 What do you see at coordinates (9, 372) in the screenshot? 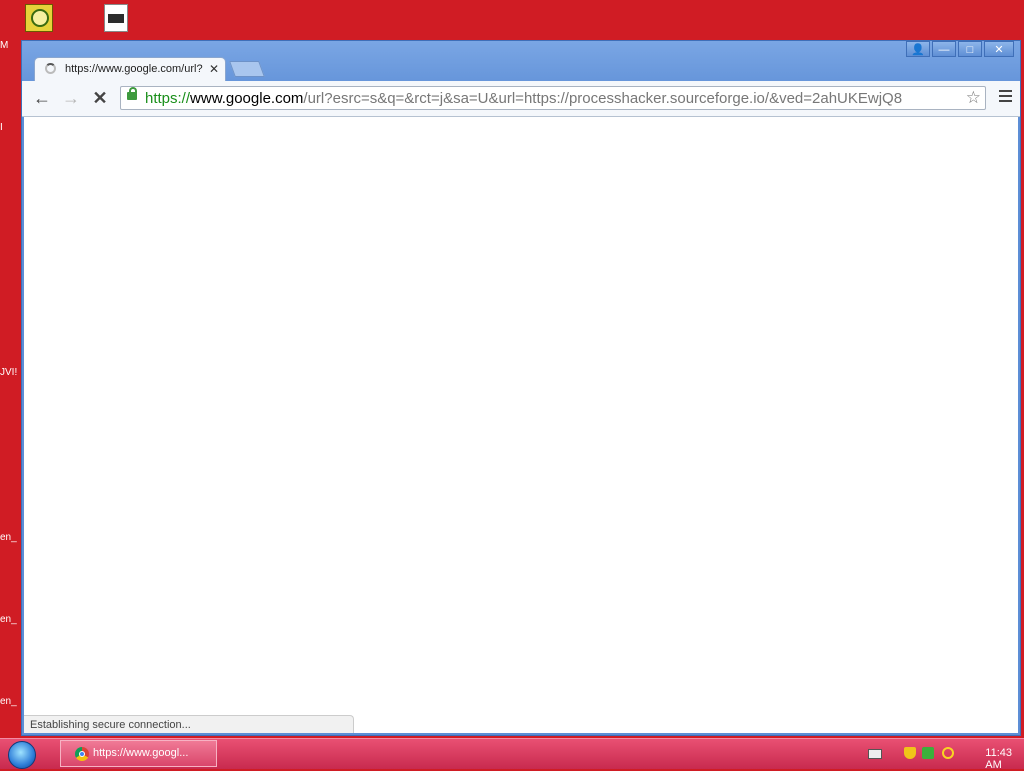
I see `desktop-label: JVI!` at bounding box center [9, 372].